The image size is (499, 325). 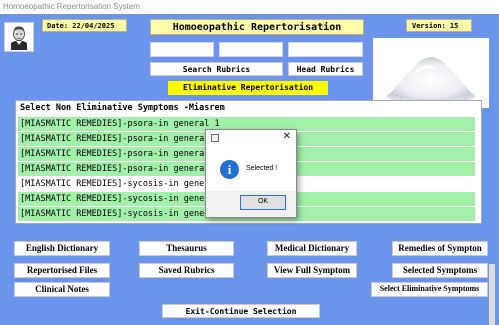 What do you see at coordinates (440, 248) in the screenshot?
I see `remedies-of-symptom-button: Remedies of Sympton` at bounding box center [440, 248].